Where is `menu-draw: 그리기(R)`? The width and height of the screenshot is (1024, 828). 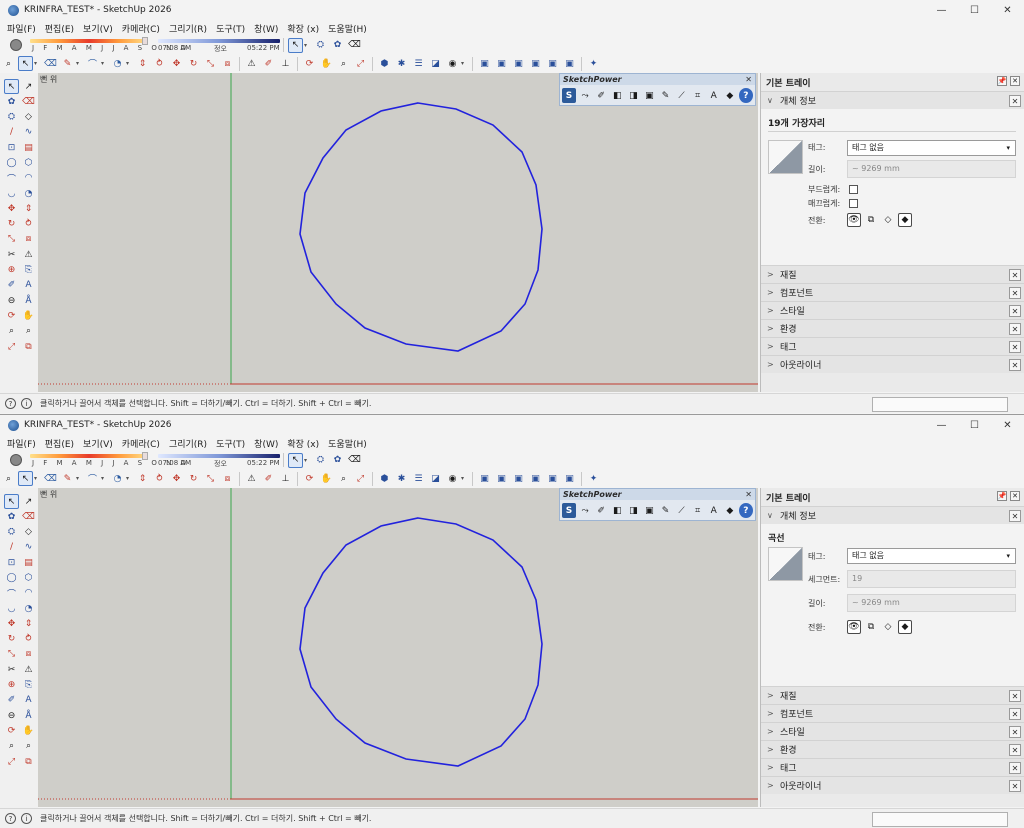 menu-draw: 그리기(R) is located at coordinates (188, 28).